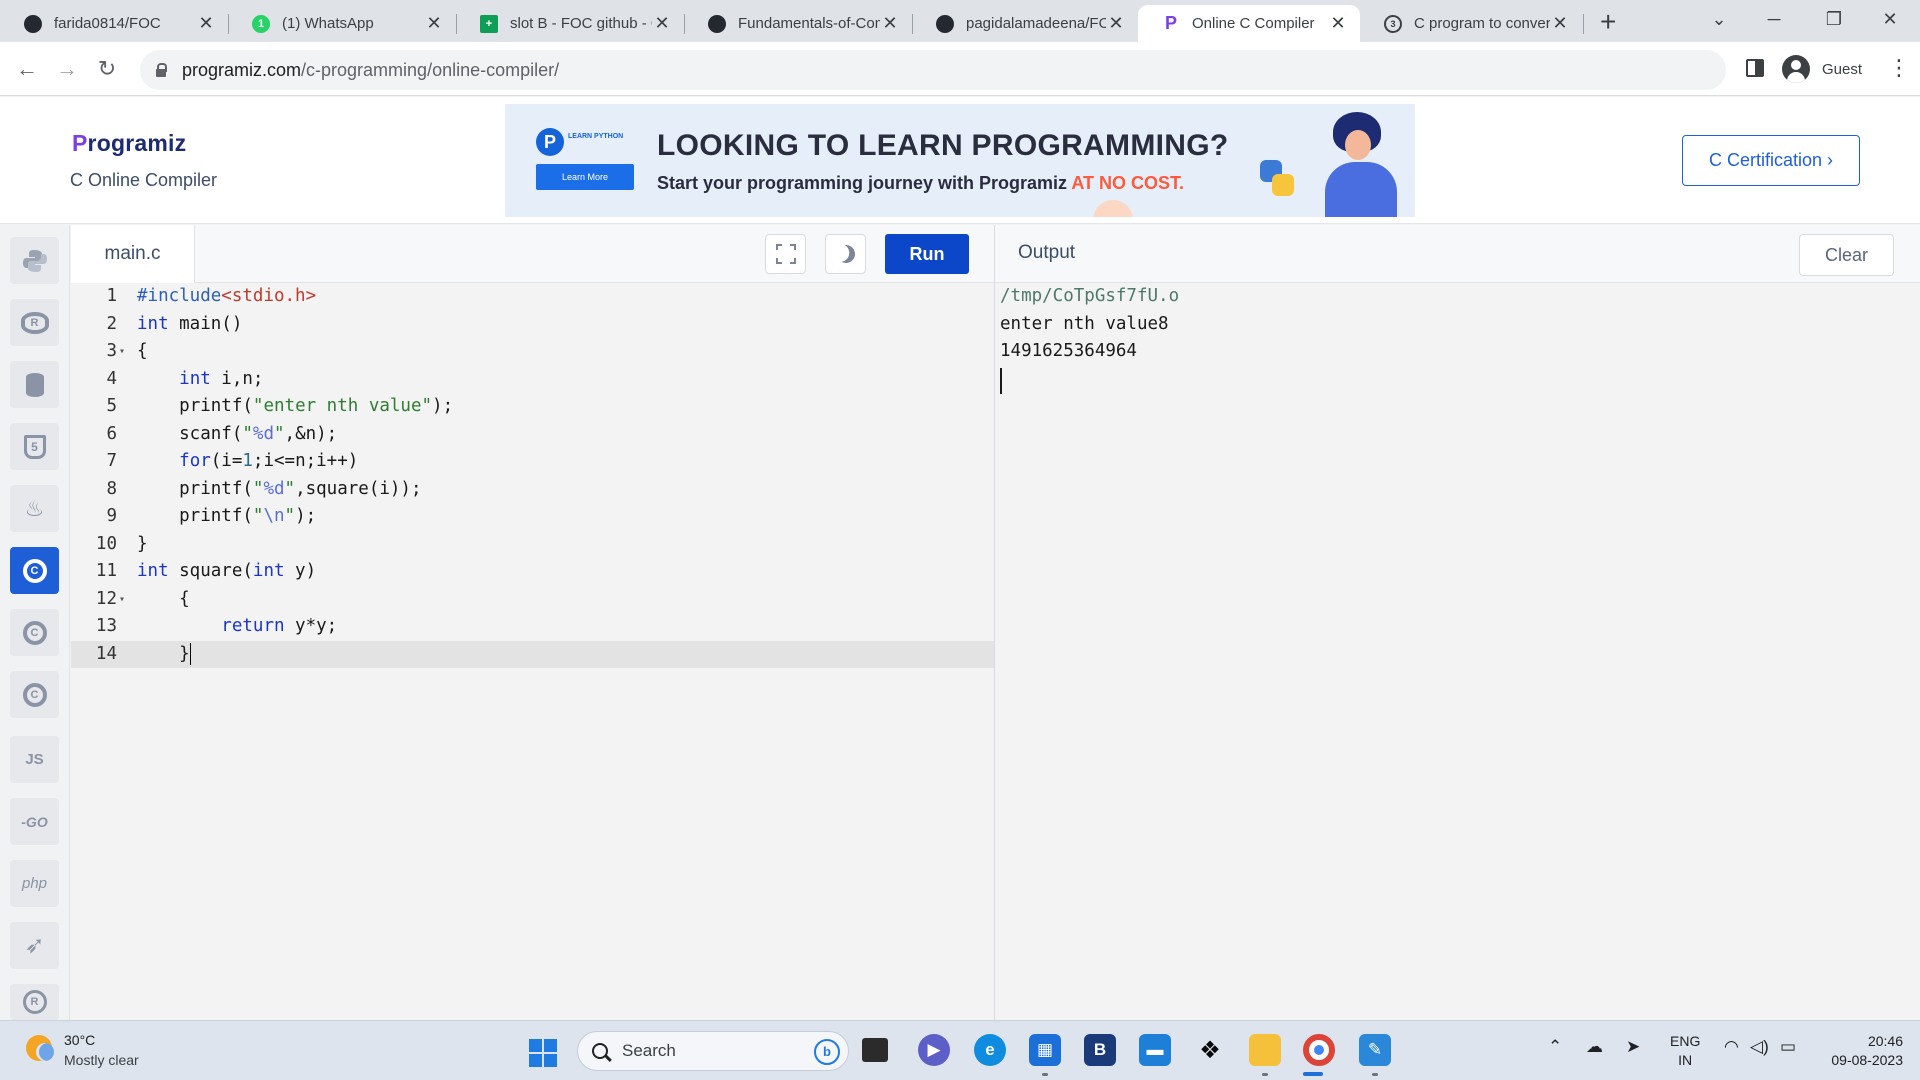 The height and width of the screenshot is (1080, 1920). What do you see at coordinates (570, 23) in the screenshot?
I see `browser-tab: + slot B - FOC github - G ✕` at bounding box center [570, 23].